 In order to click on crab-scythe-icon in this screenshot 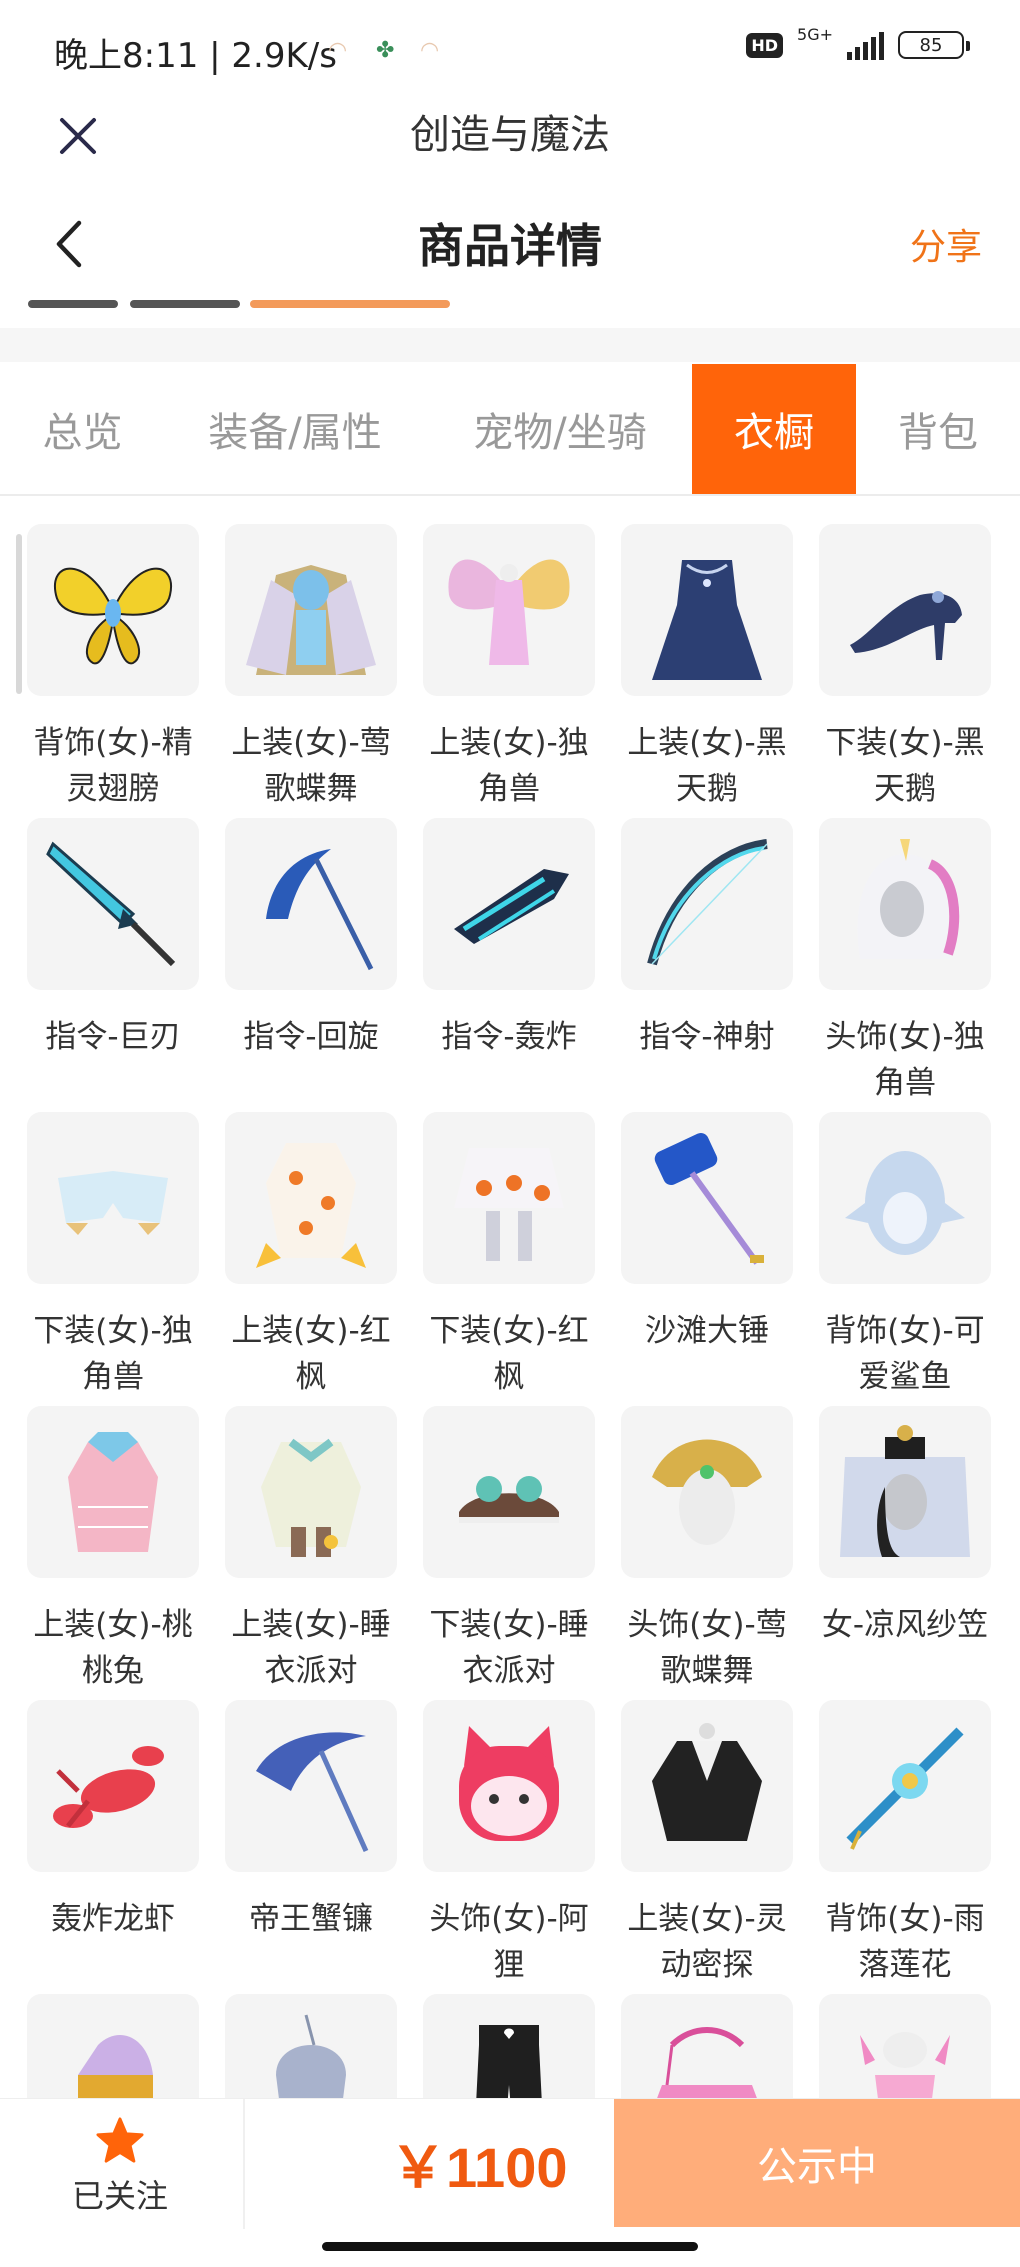, I will do `click(312, 1792)`.